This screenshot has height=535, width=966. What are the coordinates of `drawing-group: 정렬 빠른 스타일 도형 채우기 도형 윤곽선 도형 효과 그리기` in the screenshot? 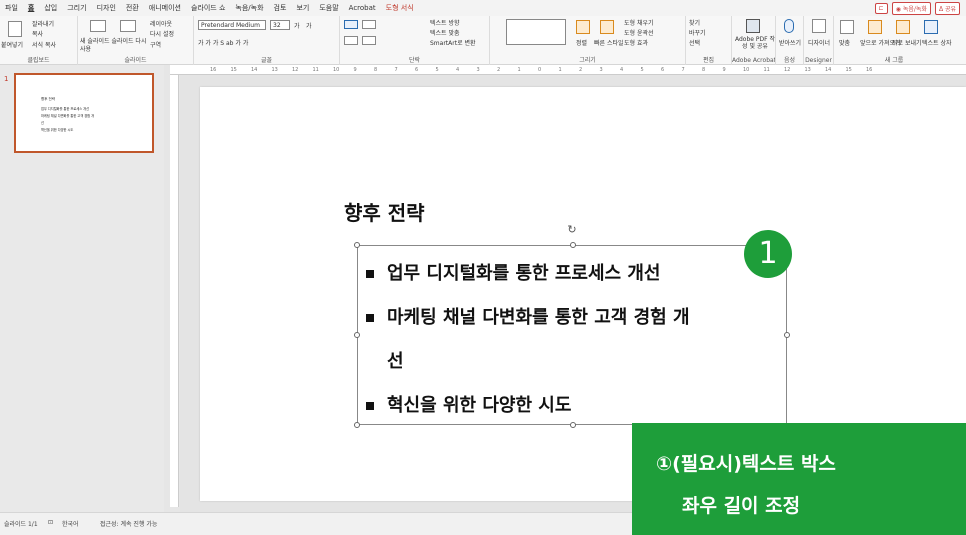 It's located at (588, 40).